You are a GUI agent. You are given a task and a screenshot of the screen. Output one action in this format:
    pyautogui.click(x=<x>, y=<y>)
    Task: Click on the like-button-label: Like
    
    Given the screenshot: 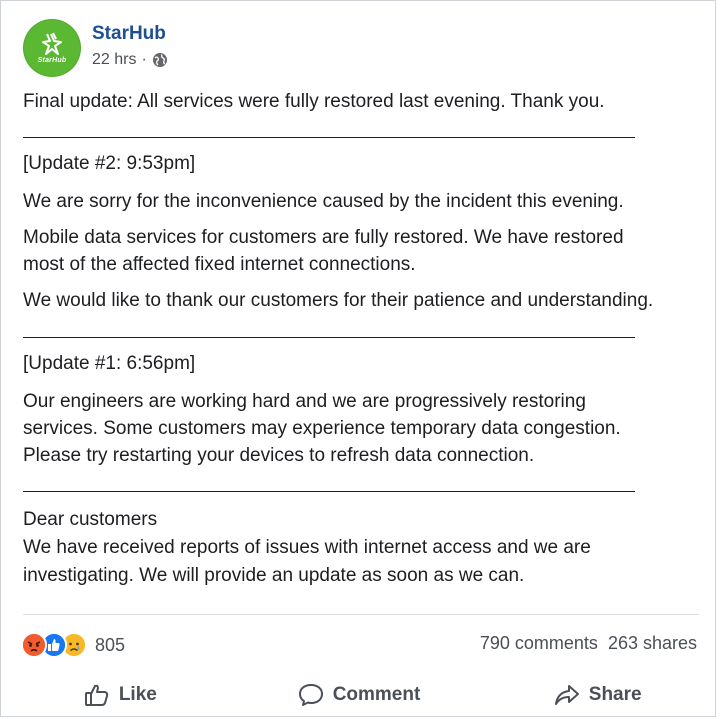 What is the action you would take?
    pyautogui.click(x=137, y=694)
    